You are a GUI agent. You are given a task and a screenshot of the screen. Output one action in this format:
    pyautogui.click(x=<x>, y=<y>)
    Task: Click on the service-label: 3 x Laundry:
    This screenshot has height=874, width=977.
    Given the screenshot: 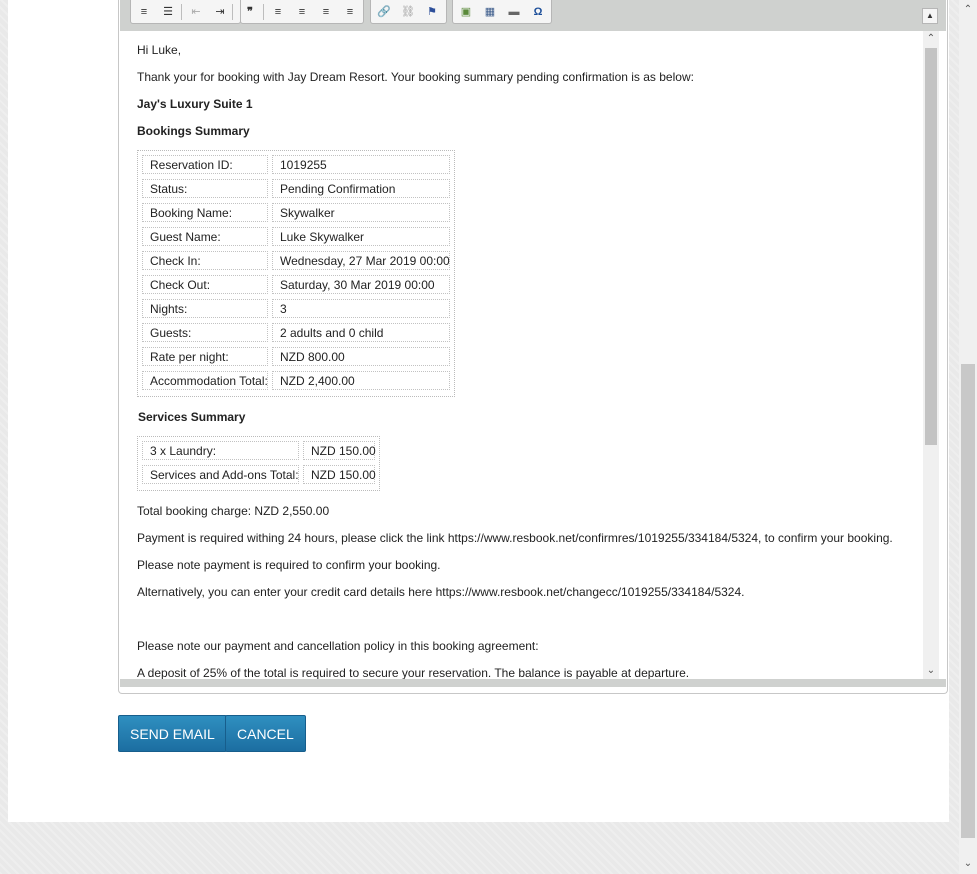 What is the action you would take?
    pyautogui.click(x=220, y=450)
    